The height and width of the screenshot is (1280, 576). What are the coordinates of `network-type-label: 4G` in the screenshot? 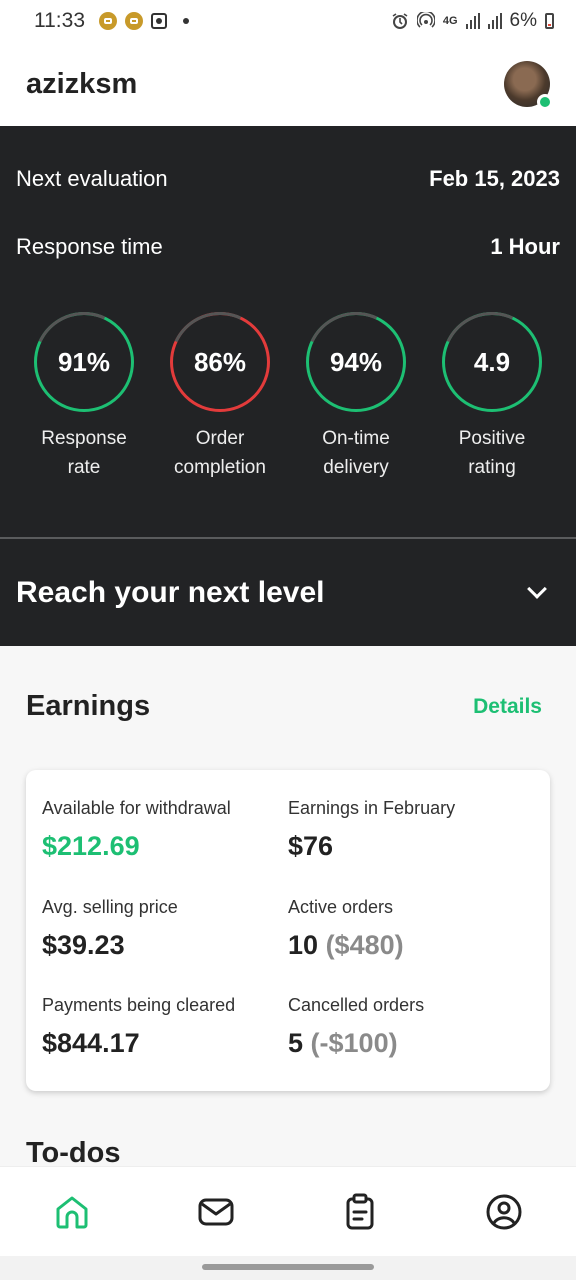 It's located at (450, 21).